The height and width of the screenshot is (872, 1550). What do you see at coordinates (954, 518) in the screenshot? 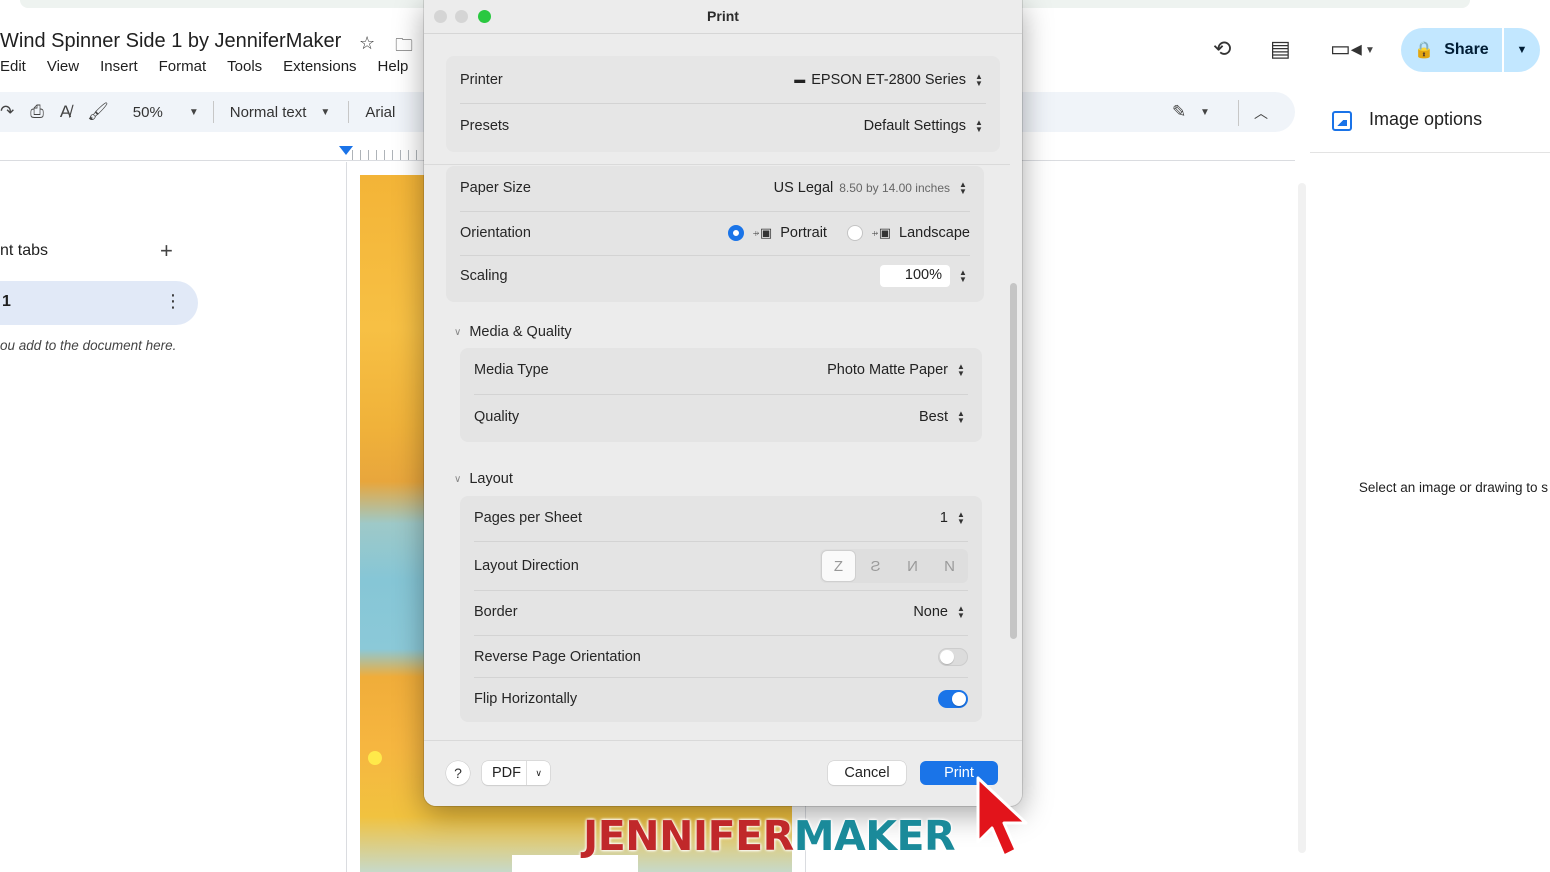
I see `pages-per-sheet-select: 1 ▲ ▼` at bounding box center [954, 518].